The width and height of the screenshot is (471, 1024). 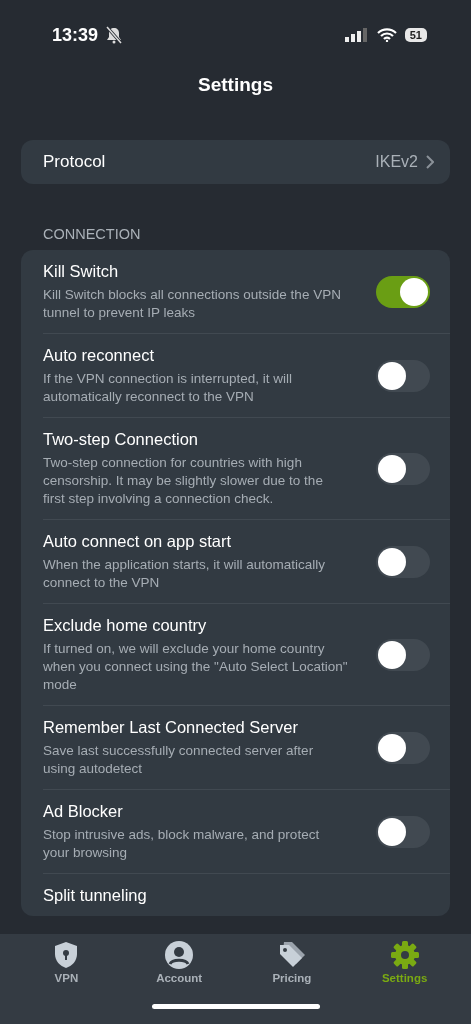 What do you see at coordinates (99, 355) in the screenshot?
I see `setting-title: Auto reconnect` at bounding box center [99, 355].